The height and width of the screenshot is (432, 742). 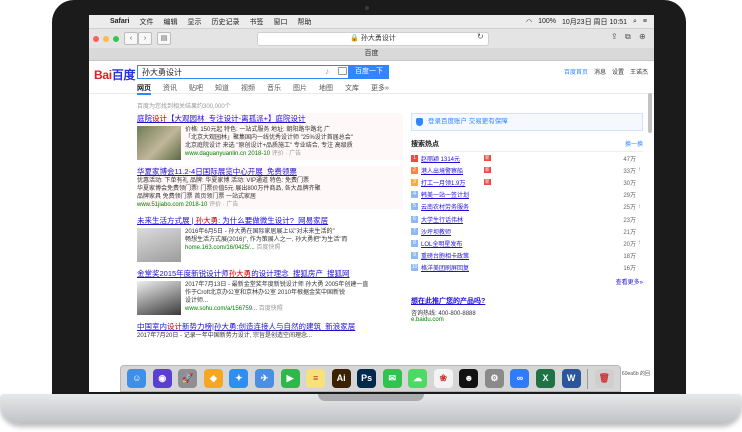 I want to click on safari-icon: ✦, so click(x=239, y=378).